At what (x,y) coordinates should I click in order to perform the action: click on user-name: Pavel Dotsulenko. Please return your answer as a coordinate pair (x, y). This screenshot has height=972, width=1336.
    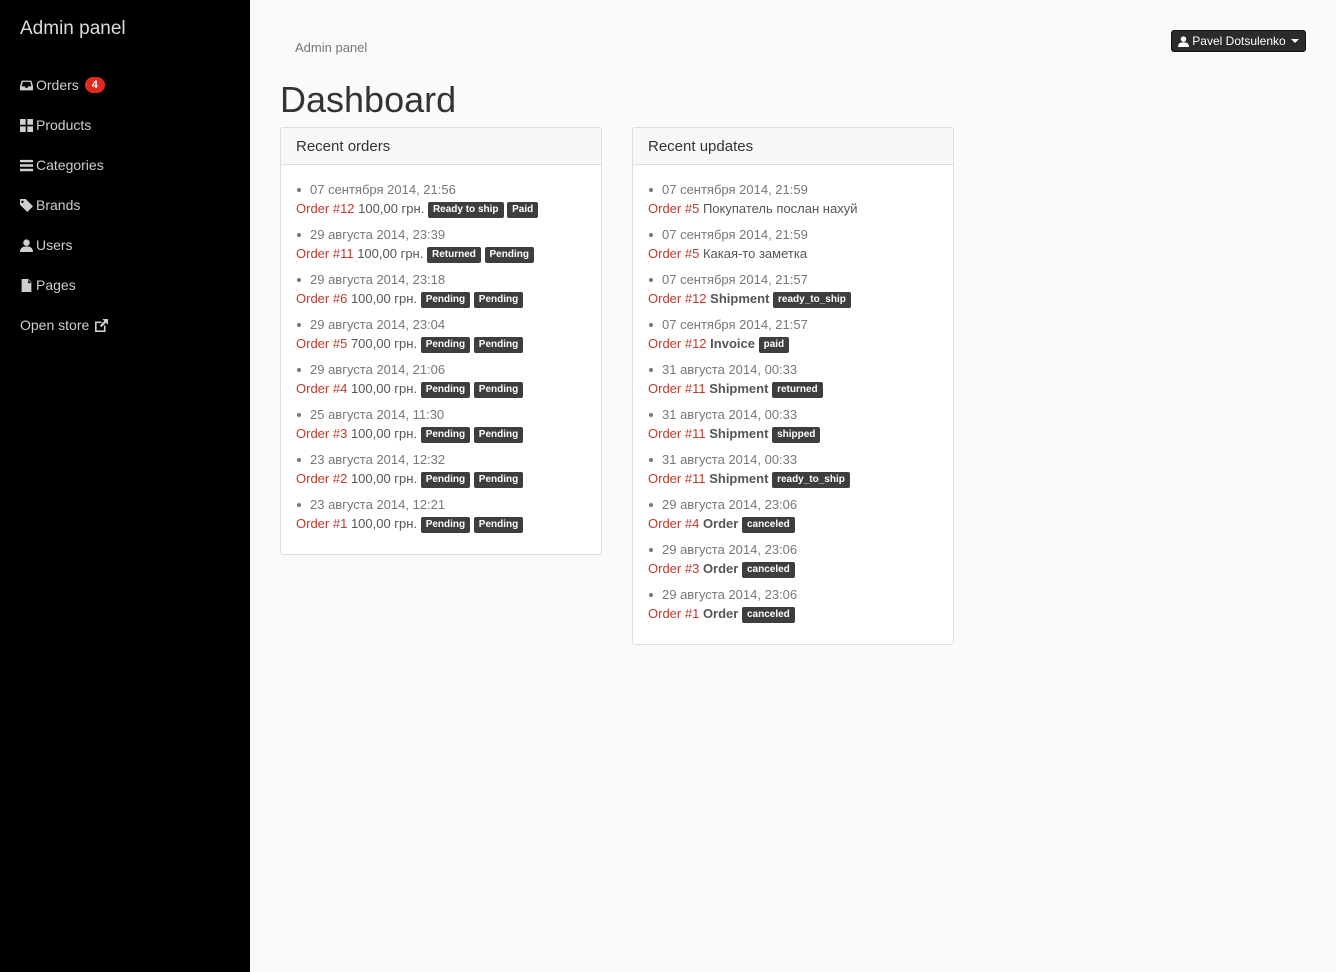
    Looking at the image, I should click on (1239, 41).